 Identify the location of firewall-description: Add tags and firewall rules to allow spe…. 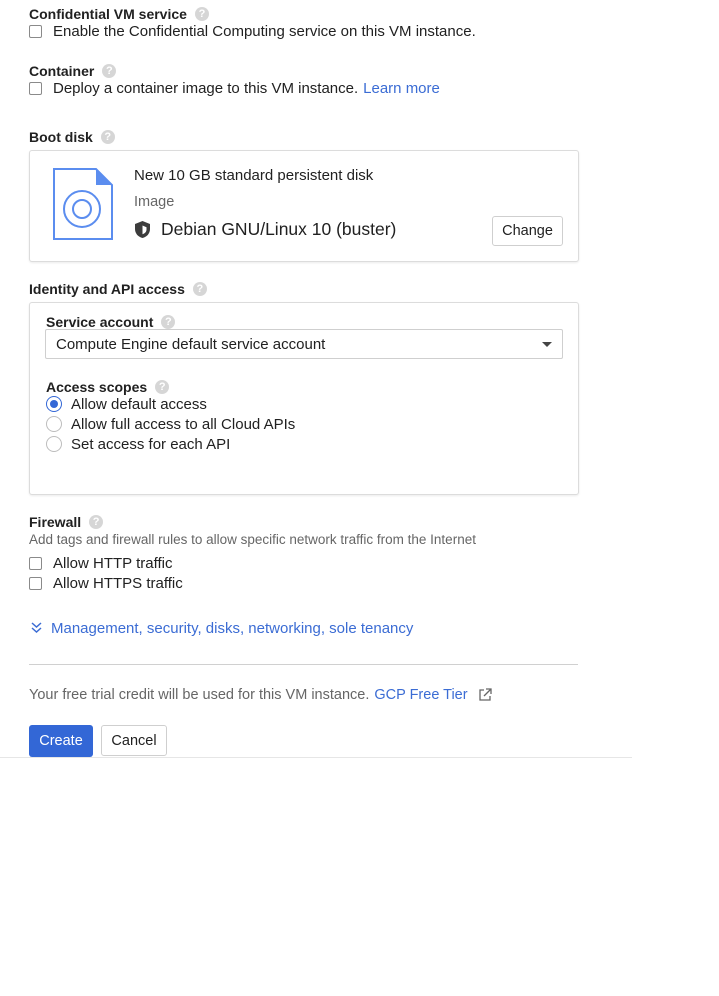
(252, 539).